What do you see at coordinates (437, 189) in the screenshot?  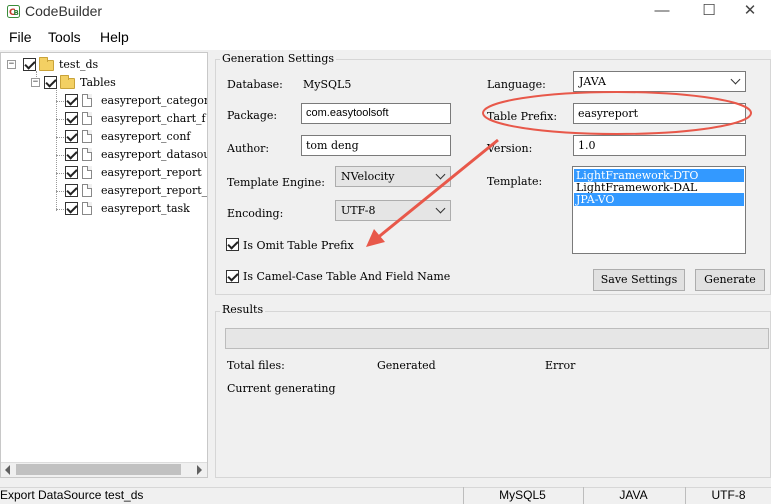 I see `annotation-arrow-line` at bounding box center [437, 189].